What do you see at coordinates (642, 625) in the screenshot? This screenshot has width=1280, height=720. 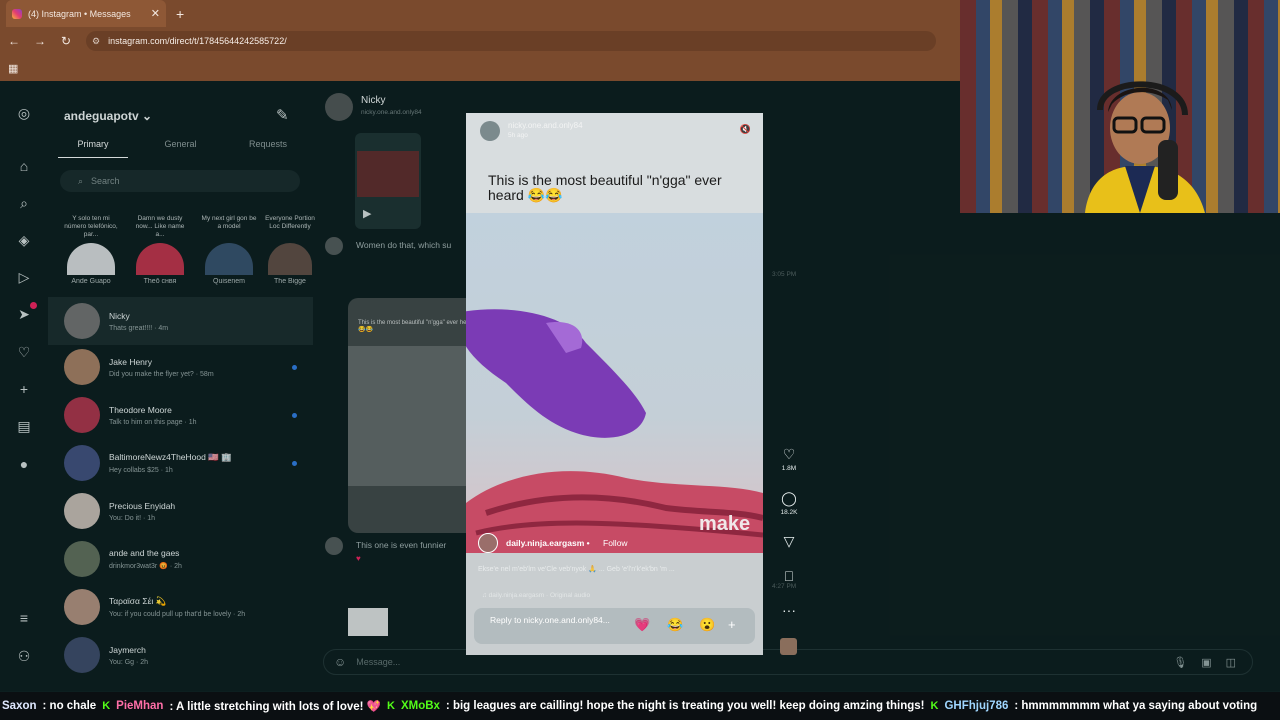 I see `heart-react-icon: 💗` at bounding box center [642, 625].